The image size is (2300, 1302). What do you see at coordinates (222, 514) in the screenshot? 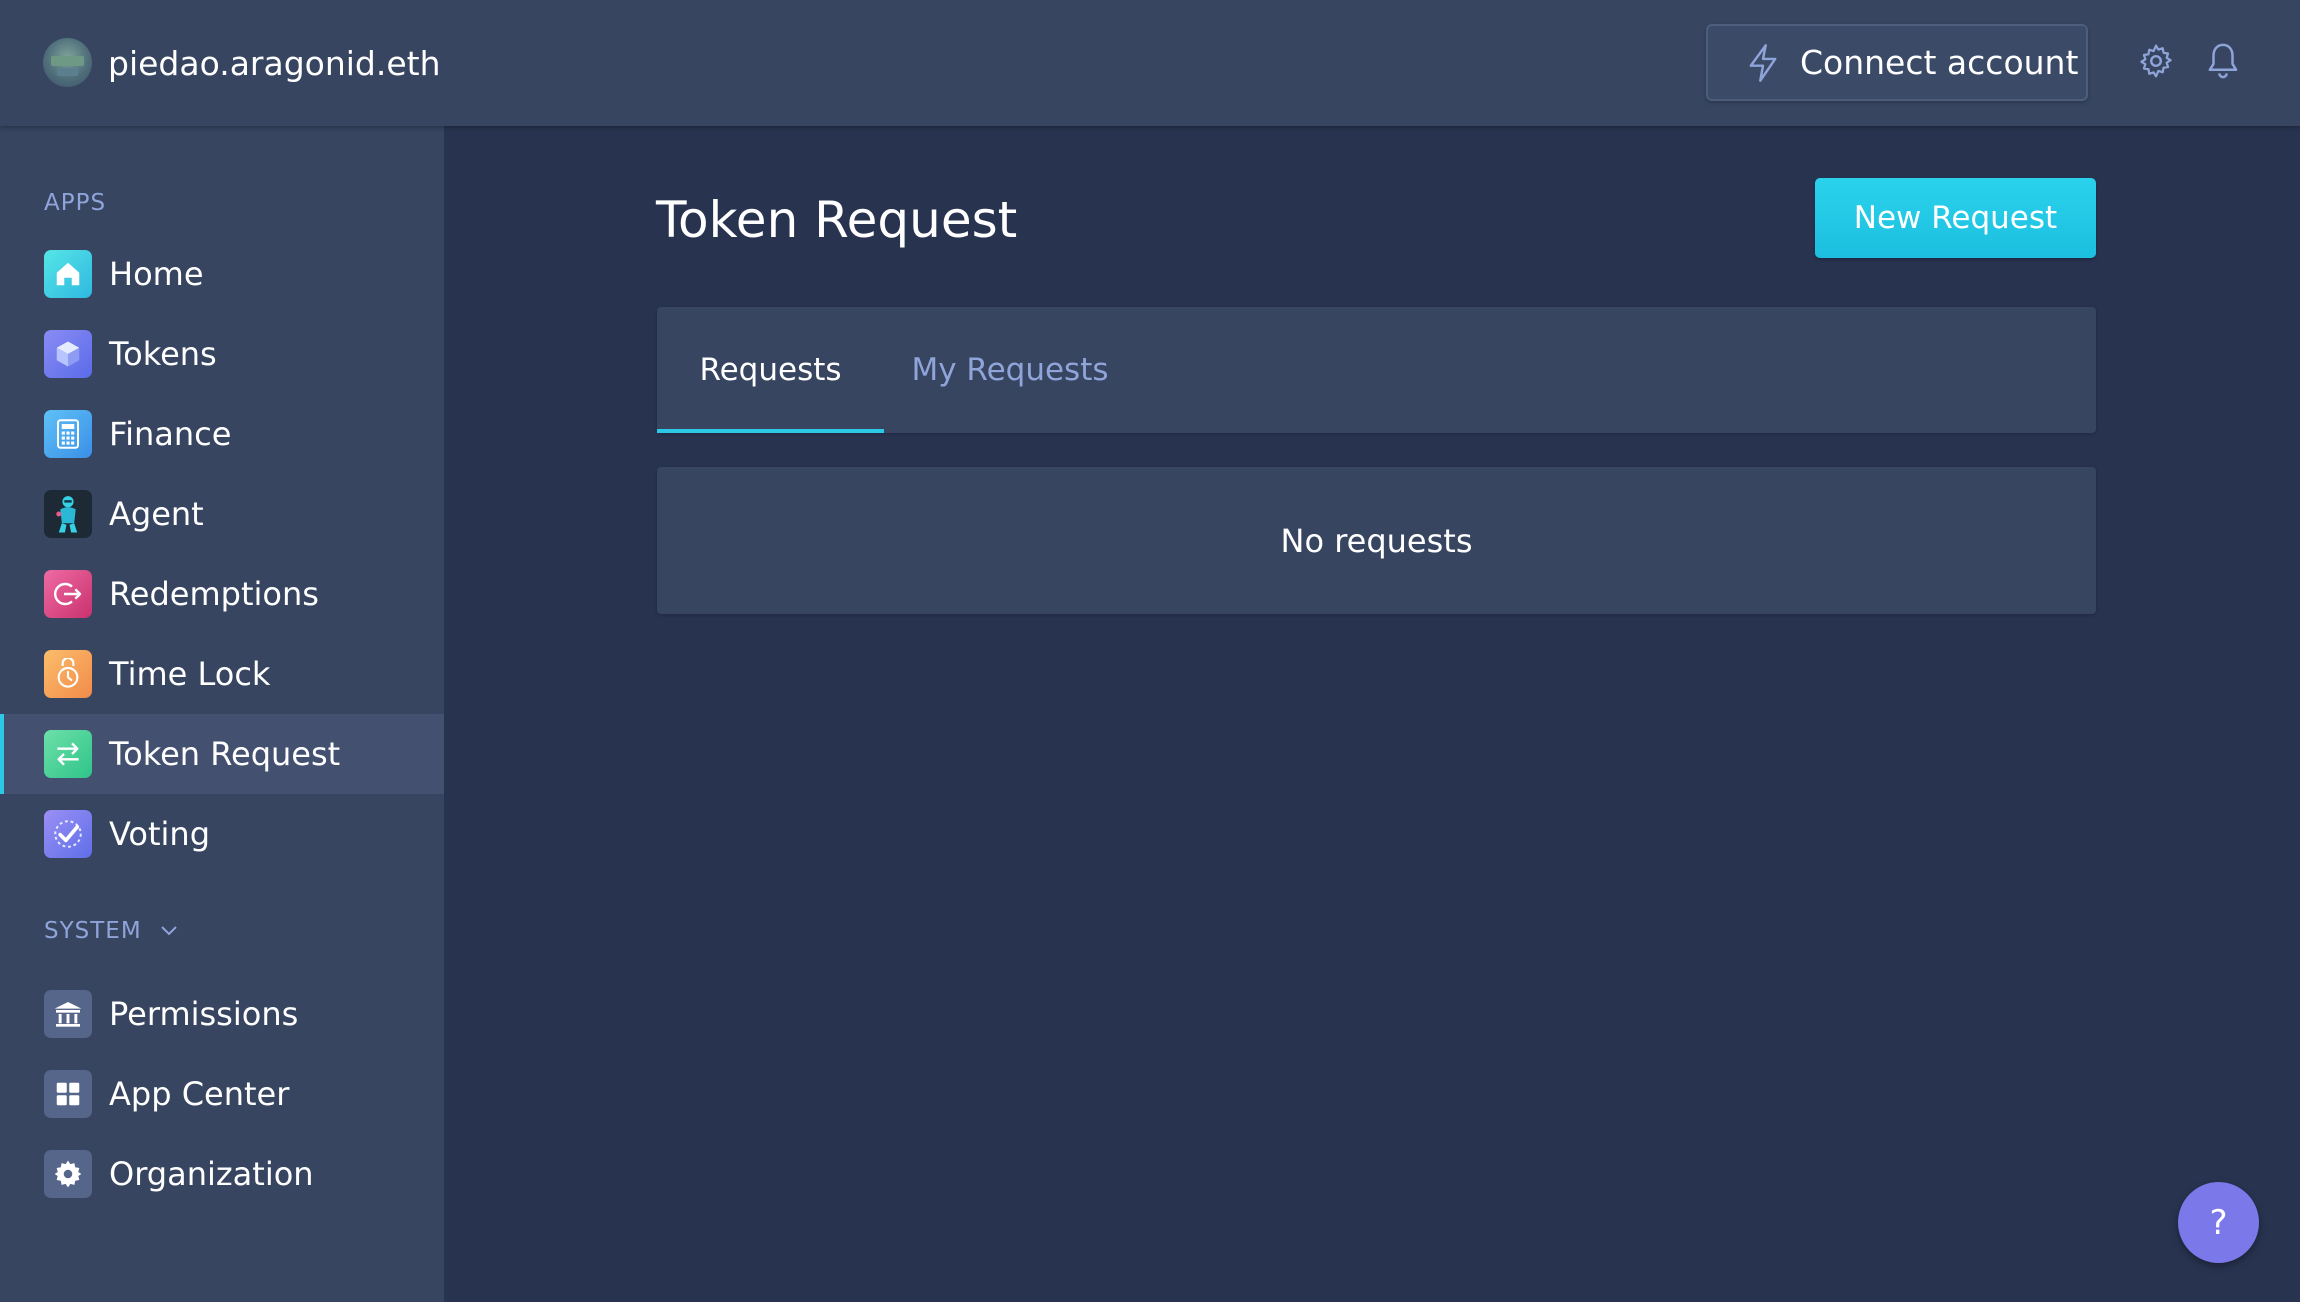
I see `sidebar-item-agent: Agent` at bounding box center [222, 514].